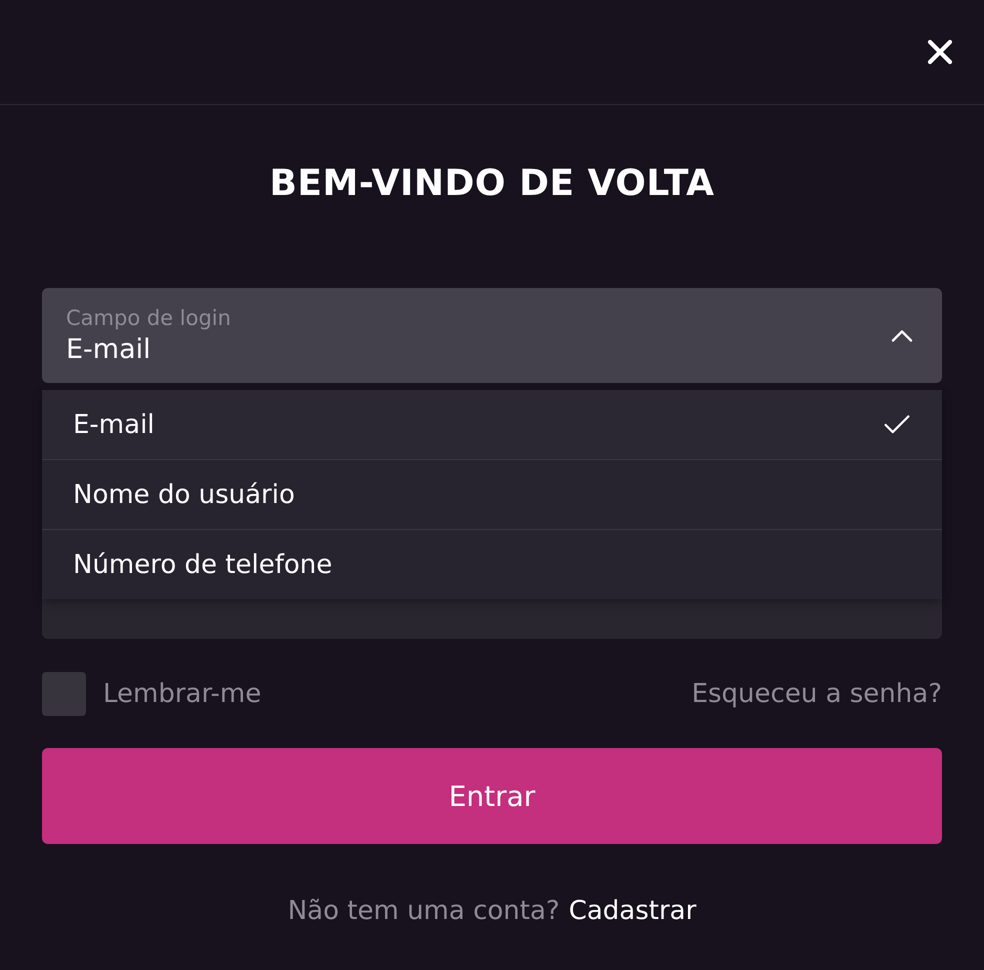  What do you see at coordinates (492, 335) in the screenshot?
I see `login-field-select: Campo de login E-mail` at bounding box center [492, 335].